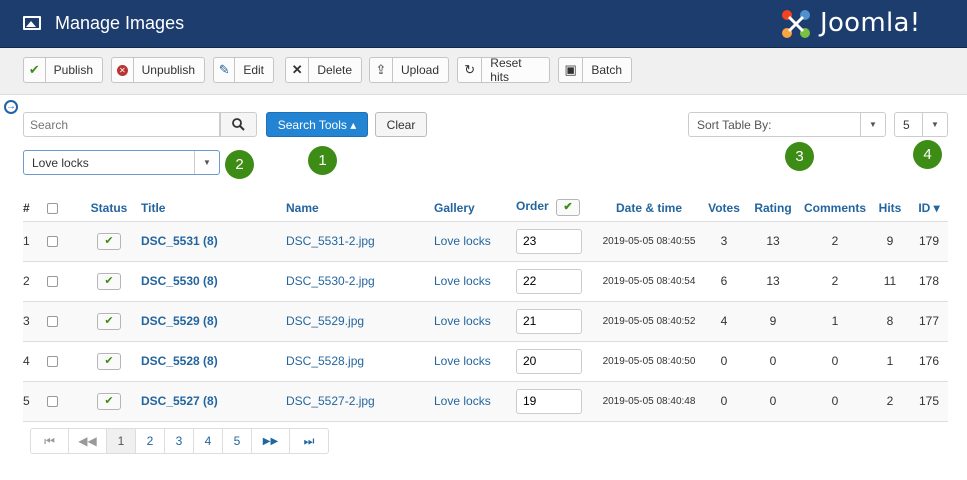 The width and height of the screenshot is (967, 480). Describe the element at coordinates (11, 107) in the screenshot. I see `sidebar-toggle-icon: →` at that location.